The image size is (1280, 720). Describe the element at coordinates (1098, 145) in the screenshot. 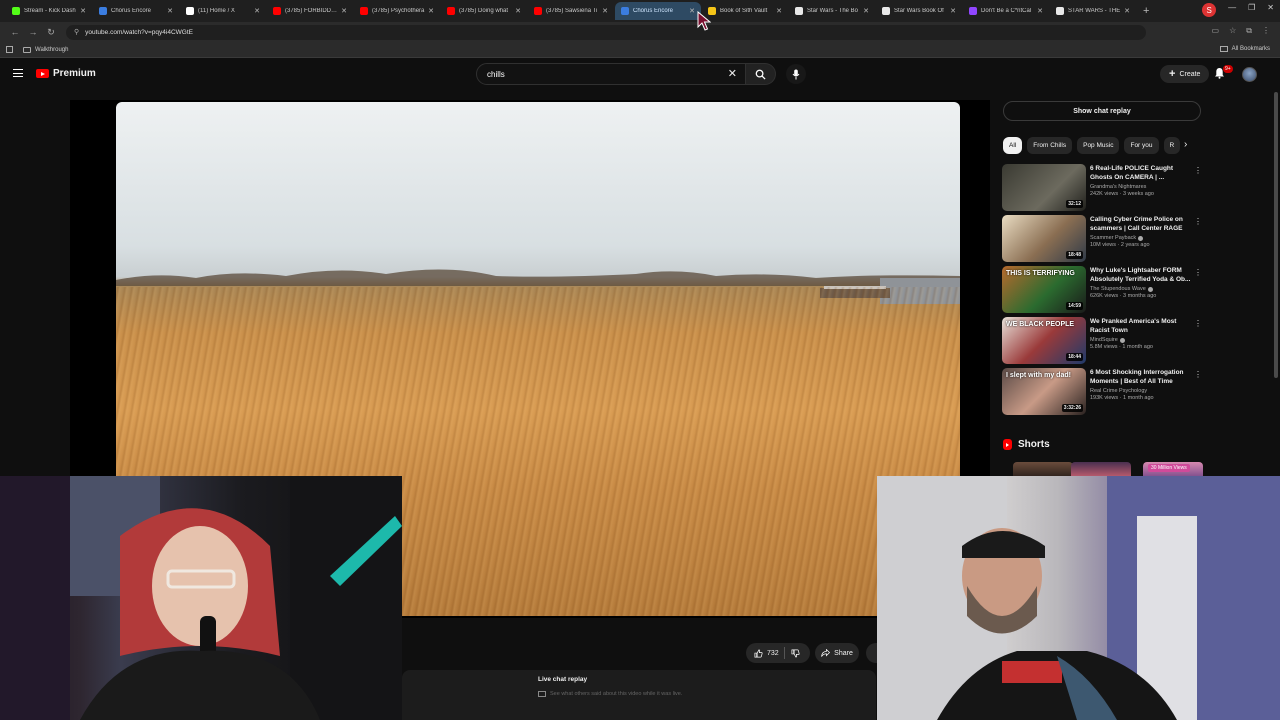

I see `filter-chip: Pop Music` at that location.